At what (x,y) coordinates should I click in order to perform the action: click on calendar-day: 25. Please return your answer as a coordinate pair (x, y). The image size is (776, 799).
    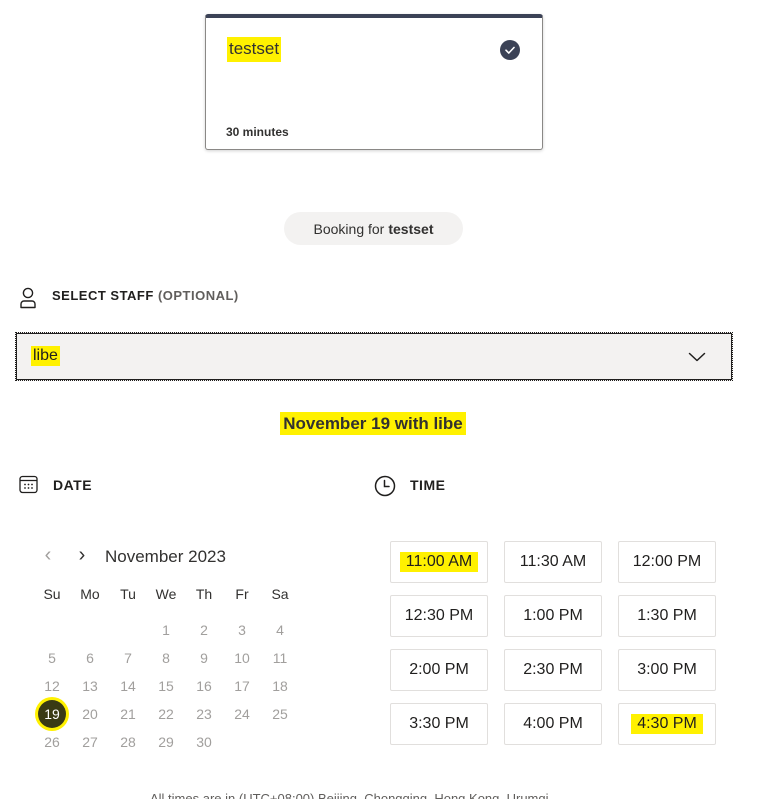
    Looking at the image, I should click on (280, 714).